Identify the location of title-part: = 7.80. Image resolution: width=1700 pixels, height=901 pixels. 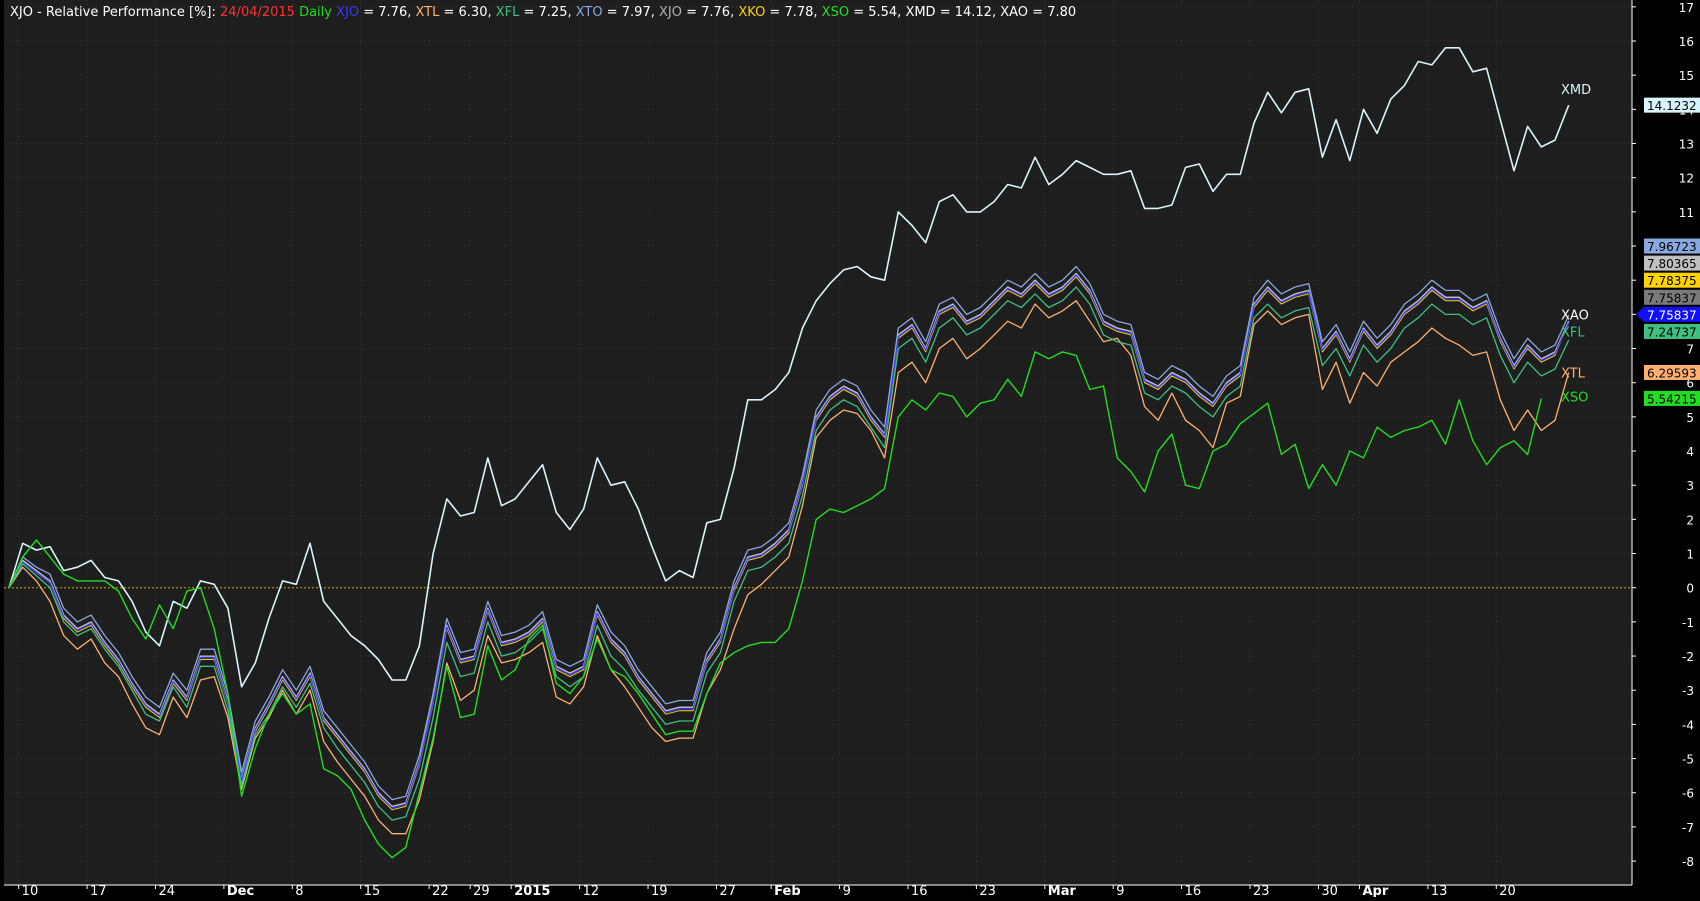
(1052, 12).